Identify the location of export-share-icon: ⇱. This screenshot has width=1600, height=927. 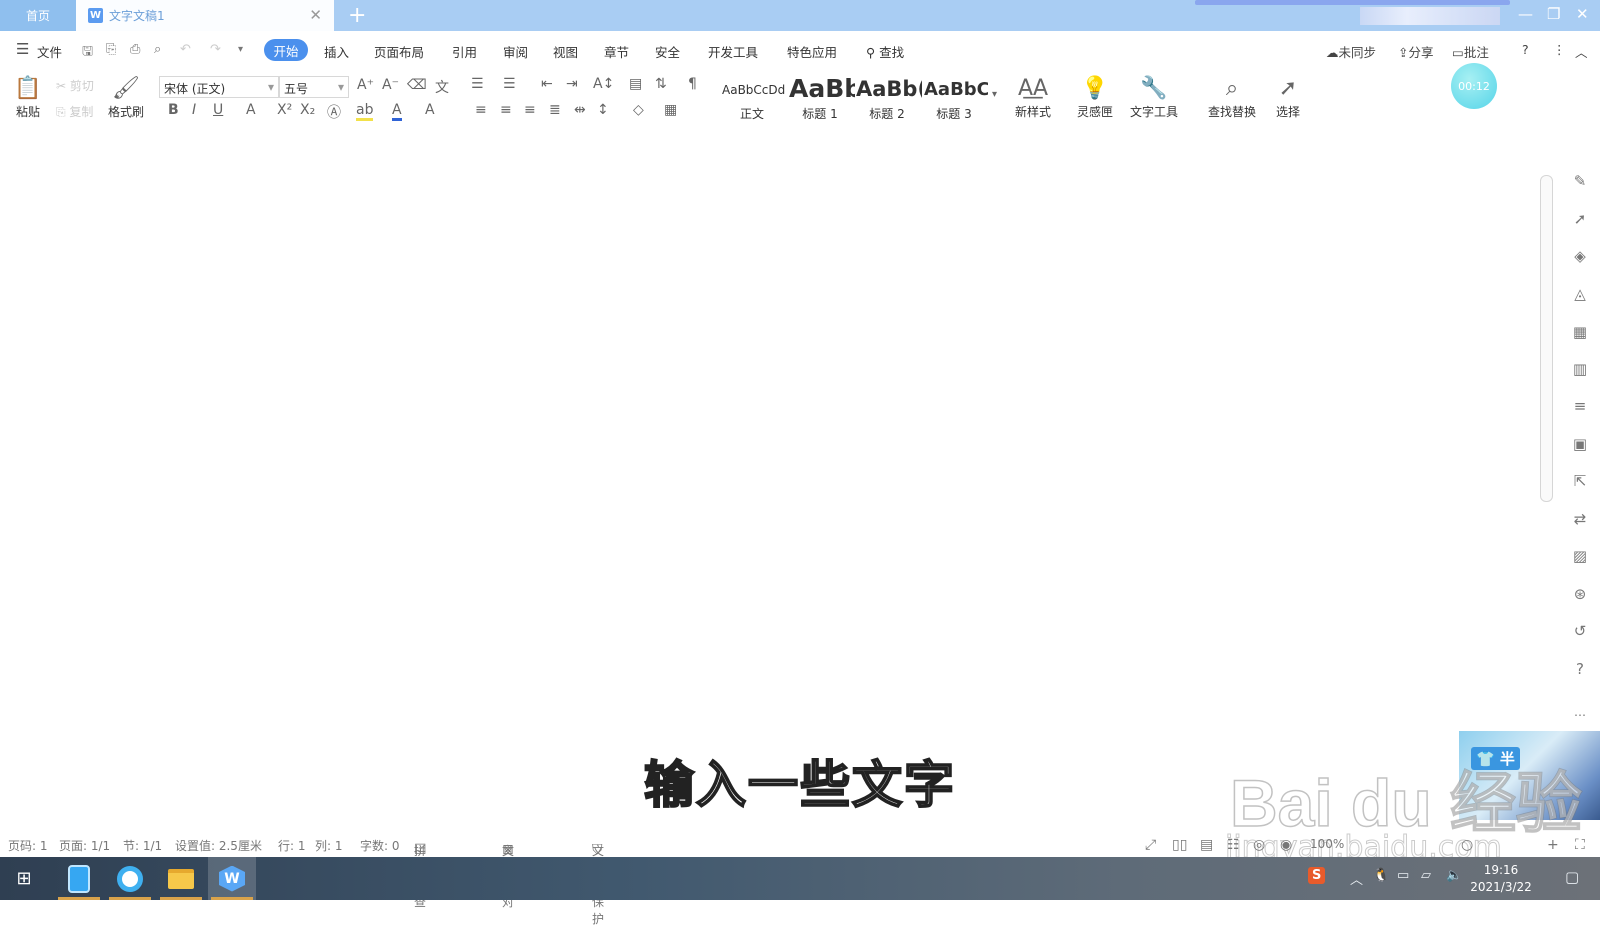
(1580, 481).